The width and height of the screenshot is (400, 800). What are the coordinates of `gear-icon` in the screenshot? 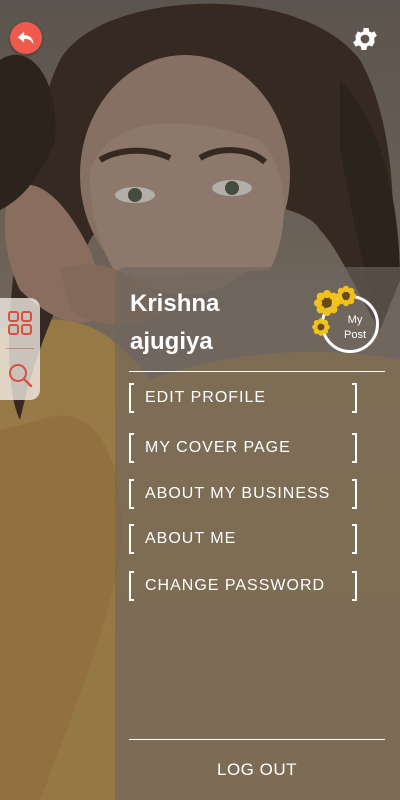 It's located at (365, 39).